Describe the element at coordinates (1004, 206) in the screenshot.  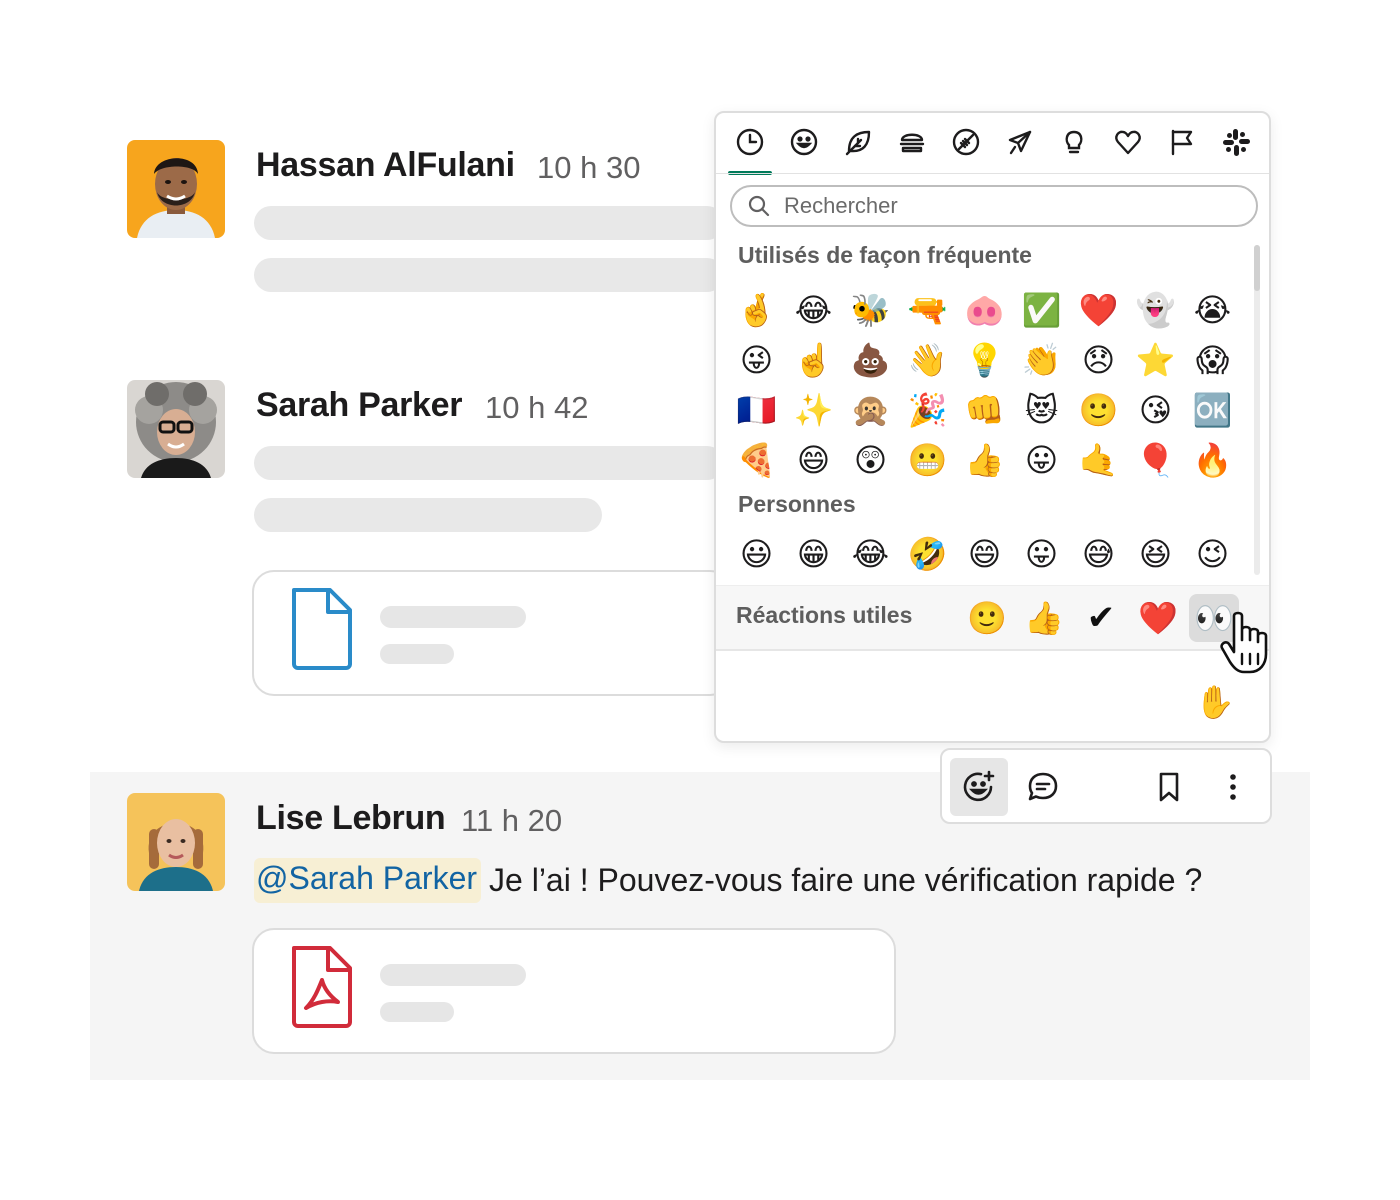
I see `emoji-search-input` at that location.